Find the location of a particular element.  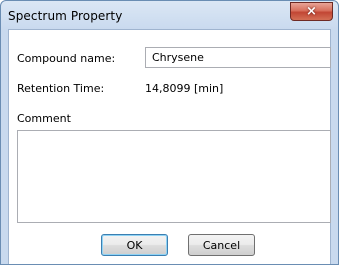

cancel-button: Cancel is located at coordinates (221, 245).